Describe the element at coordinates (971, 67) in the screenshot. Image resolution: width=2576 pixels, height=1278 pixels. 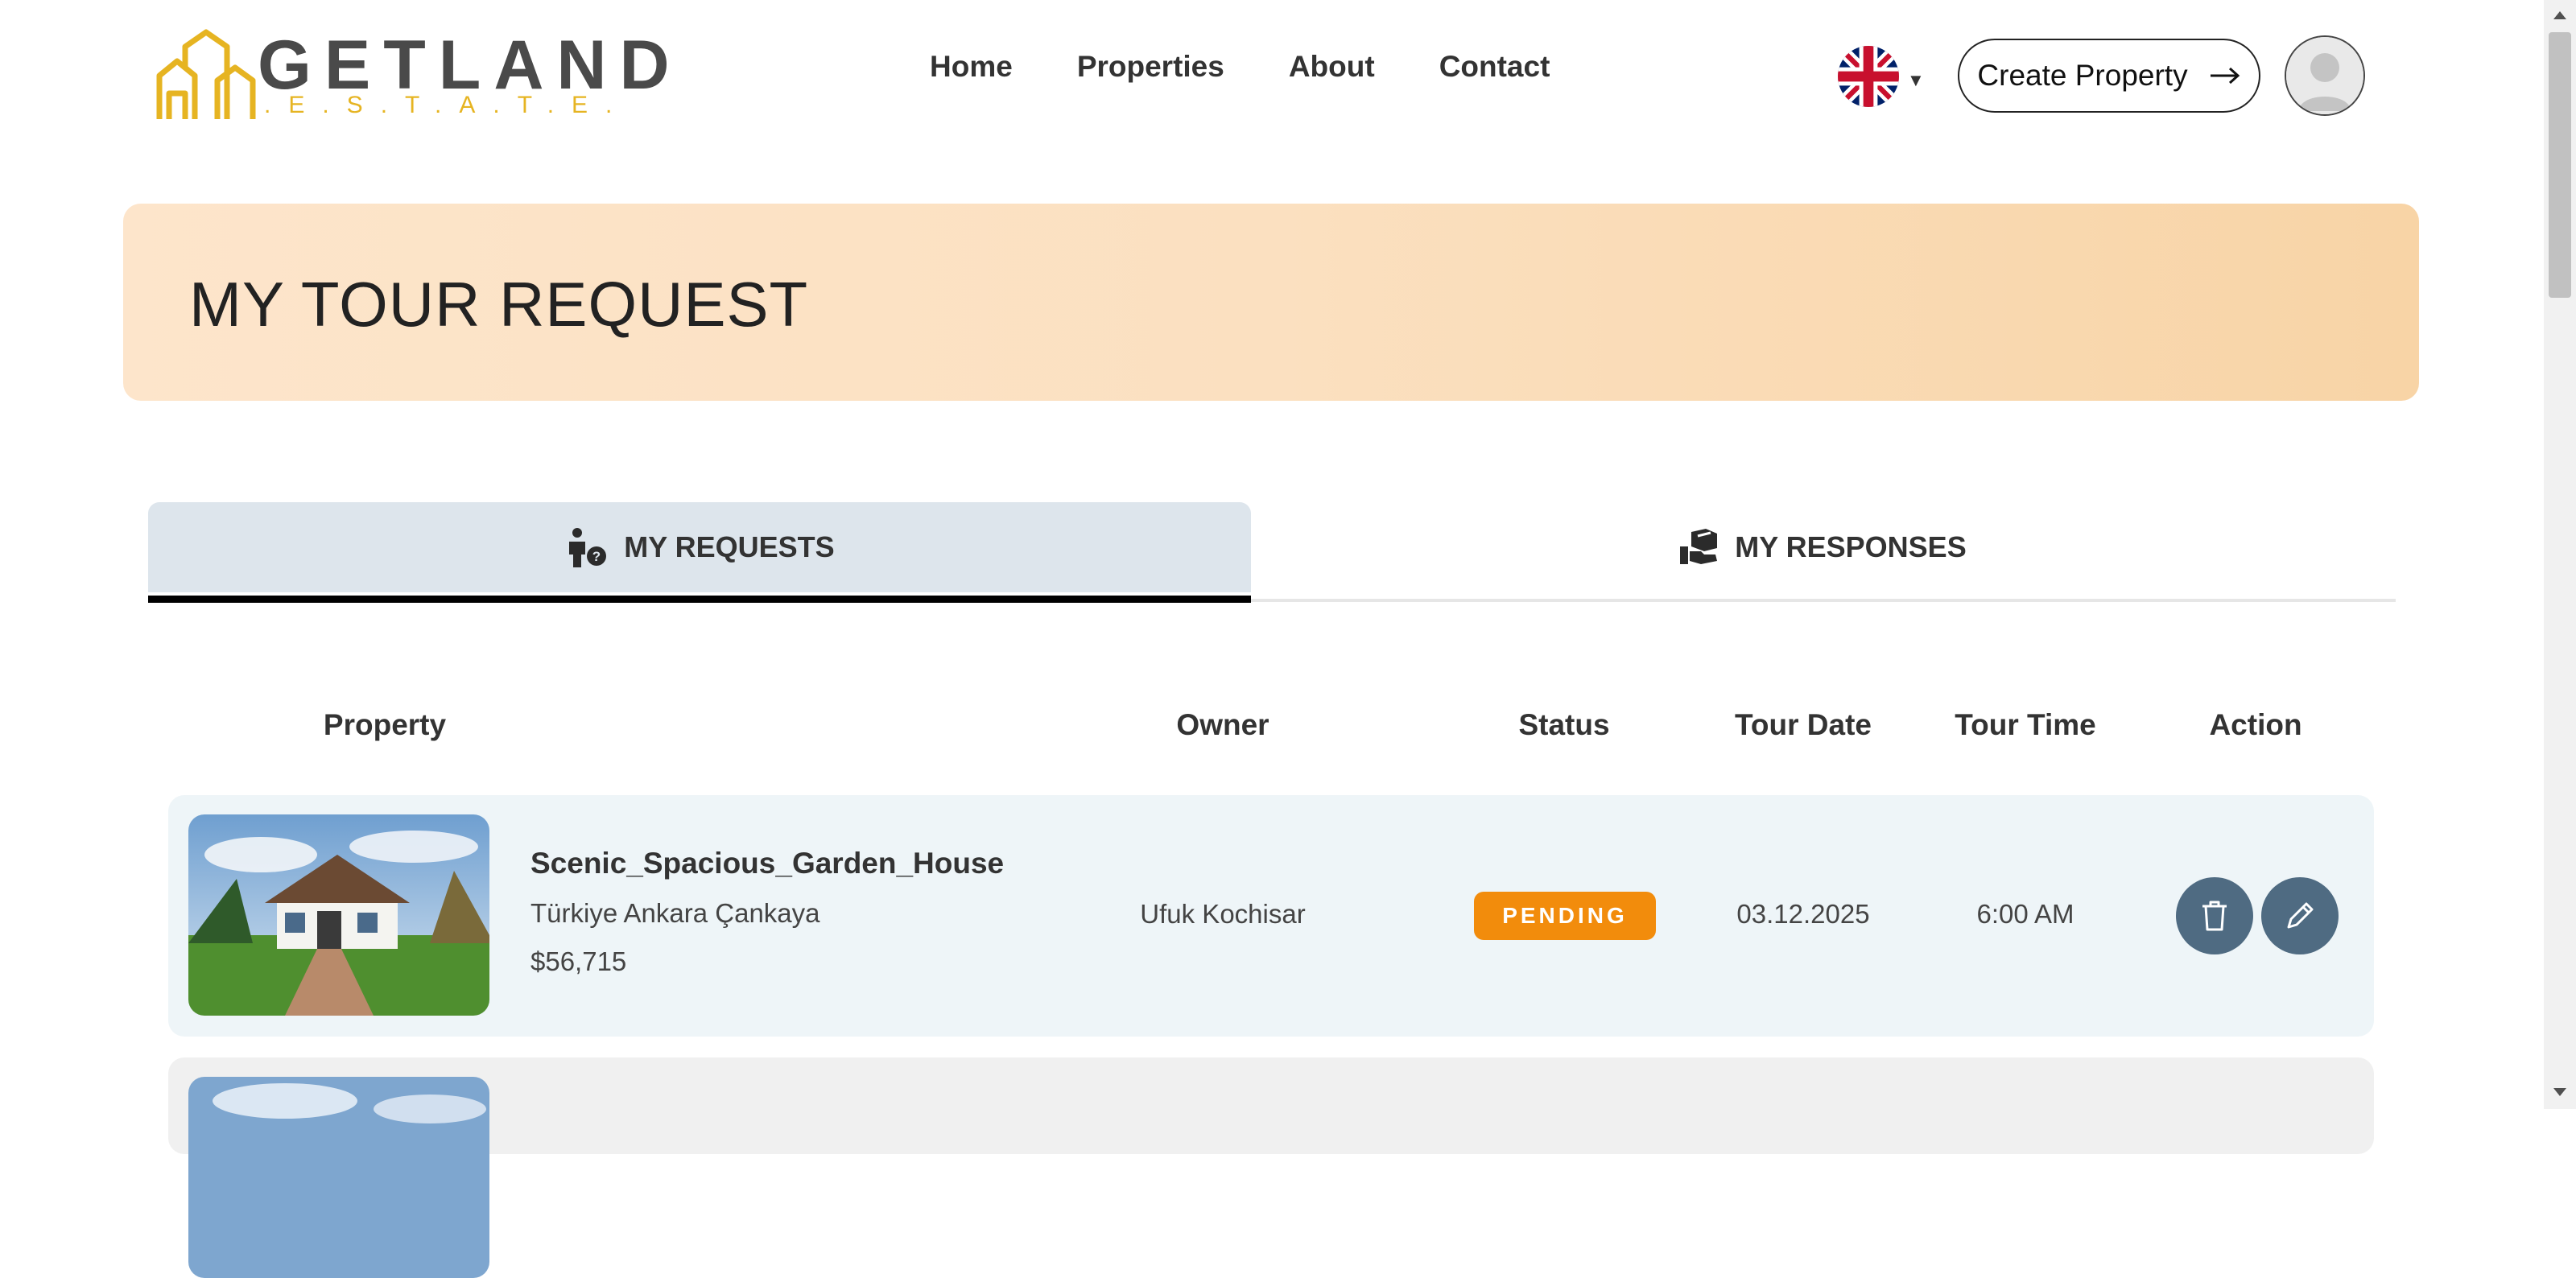
I see `nav-home: Home` at that location.